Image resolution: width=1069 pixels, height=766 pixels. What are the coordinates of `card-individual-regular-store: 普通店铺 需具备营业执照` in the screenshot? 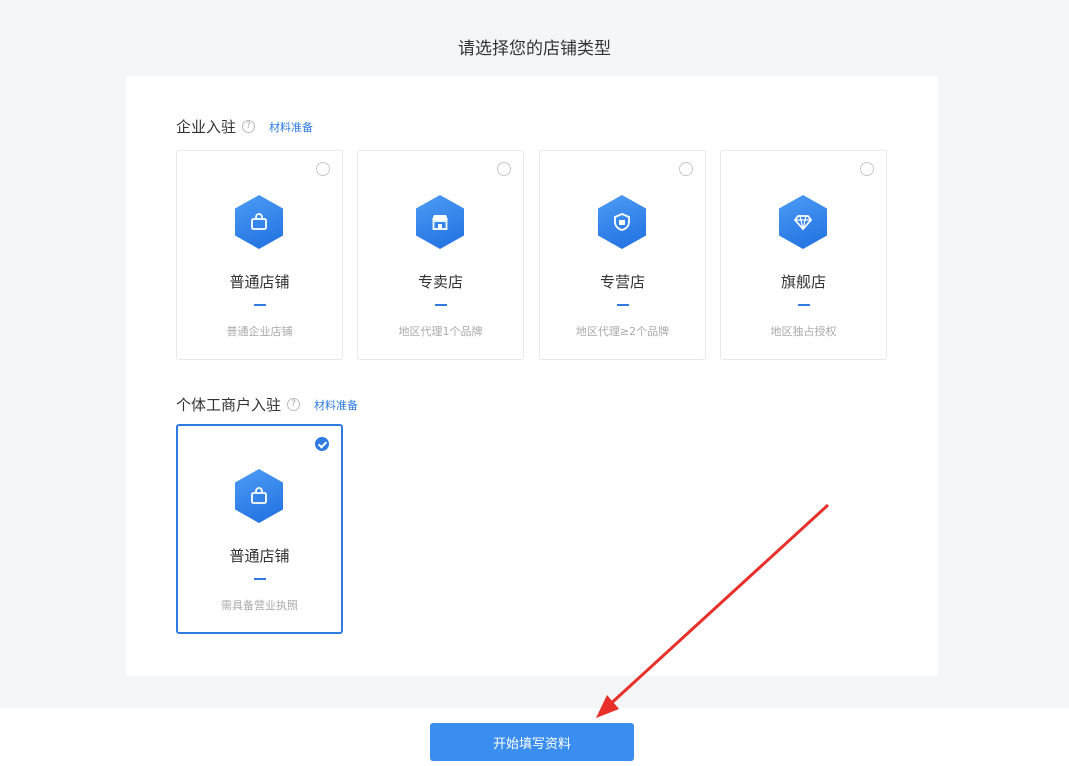 It's located at (259, 529).